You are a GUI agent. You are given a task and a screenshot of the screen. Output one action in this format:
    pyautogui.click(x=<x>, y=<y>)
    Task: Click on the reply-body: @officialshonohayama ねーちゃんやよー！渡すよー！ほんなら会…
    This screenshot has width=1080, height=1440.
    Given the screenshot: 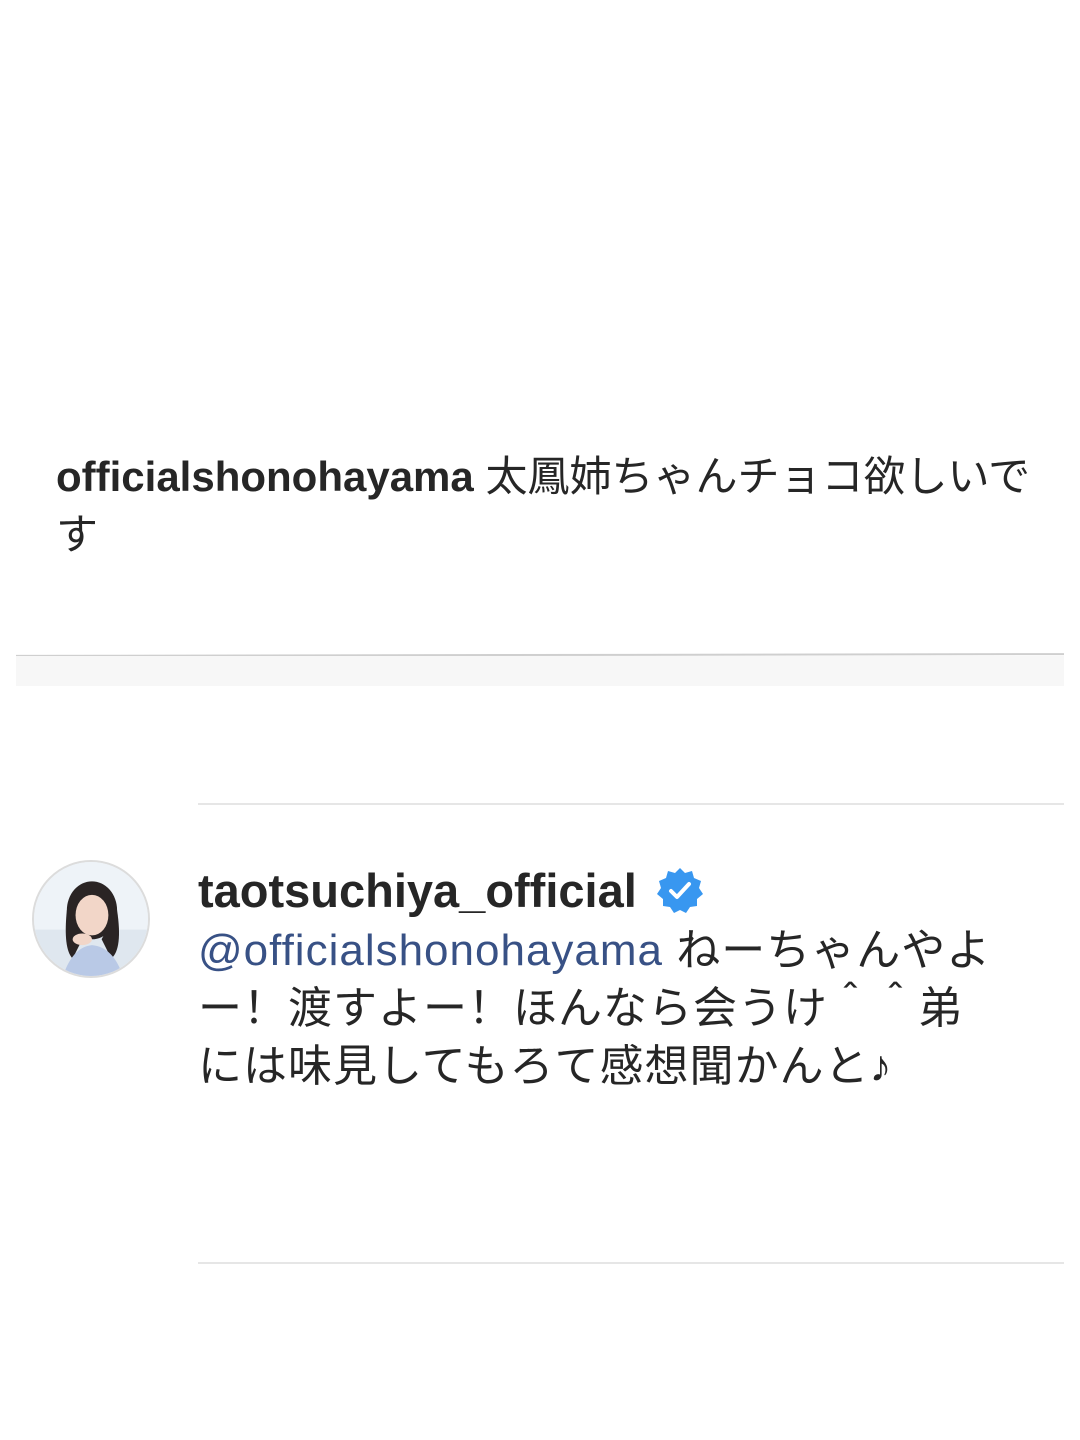 What is the action you would take?
    pyautogui.click(x=598, y=1009)
    